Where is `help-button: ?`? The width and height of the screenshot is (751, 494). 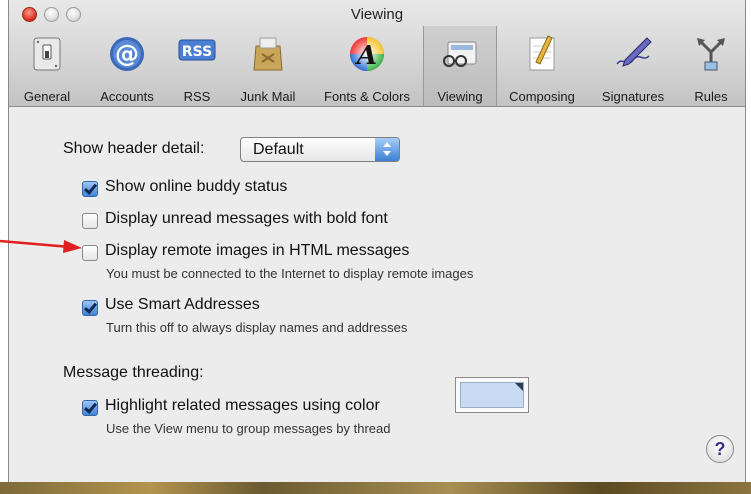 help-button: ? is located at coordinates (720, 449).